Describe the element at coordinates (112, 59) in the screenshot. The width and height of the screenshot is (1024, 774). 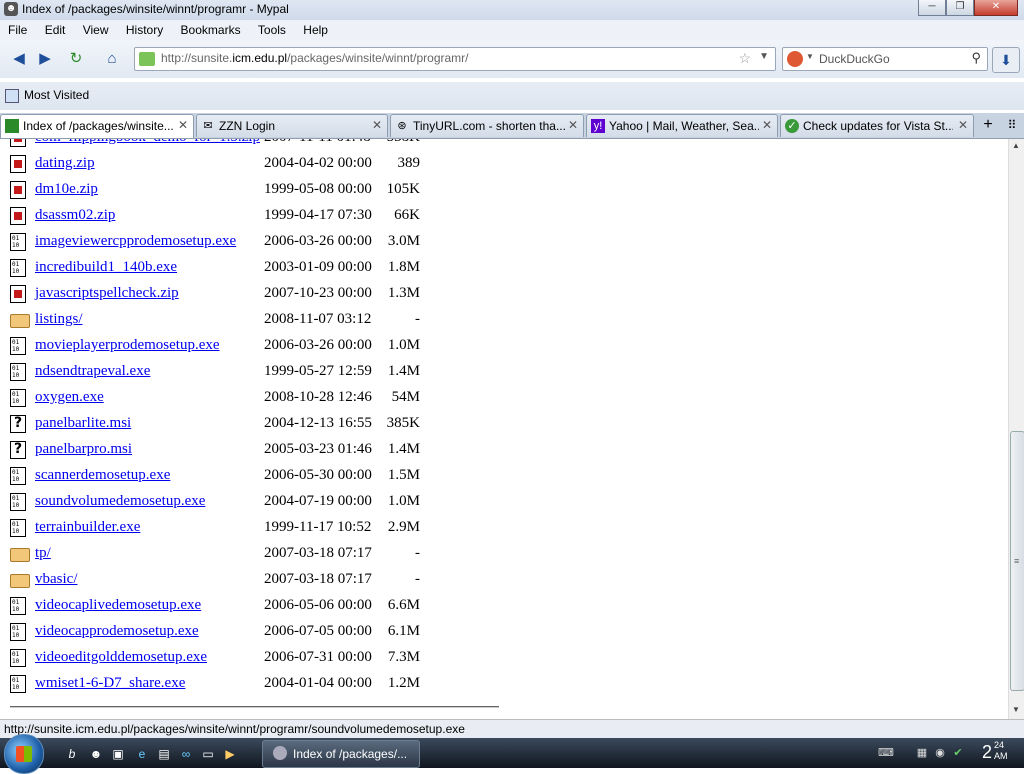
I see `home-icon: ⌂` at that location.